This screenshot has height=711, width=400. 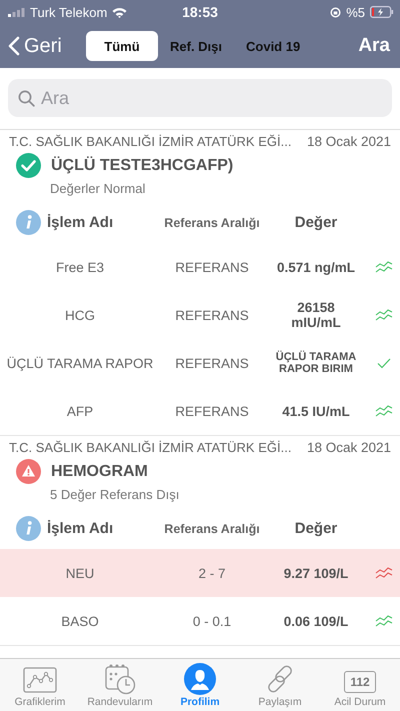 What do you see at coordinates (142, 165) in the screenshot?
I see `test-title: ÜÇLÜ TESTE3HCGAFP)` at bounding box center [142, 165].